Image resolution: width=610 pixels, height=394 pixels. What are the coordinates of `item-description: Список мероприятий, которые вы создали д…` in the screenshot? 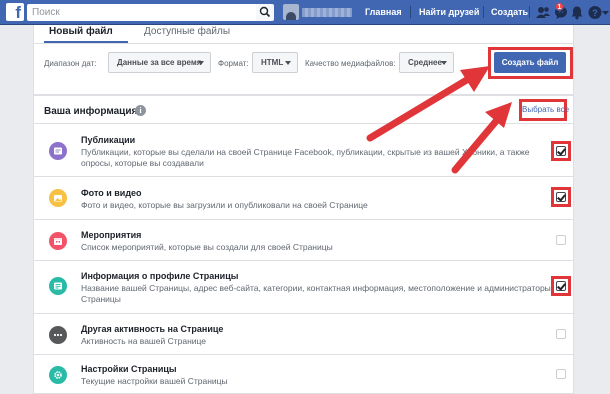 It's located at (207, 247).